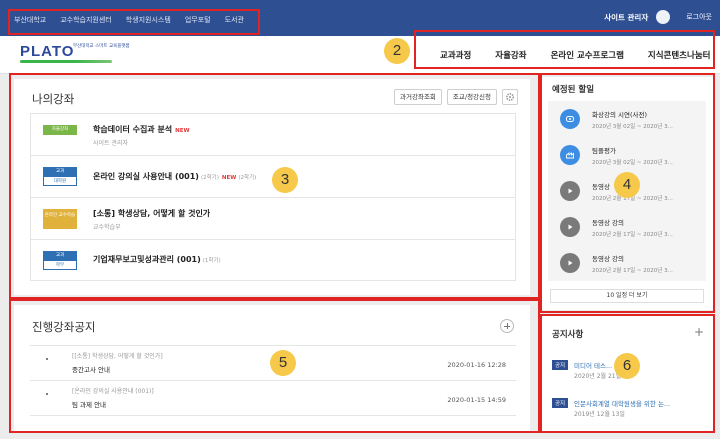  Describe the element at coordinates (627, 185) in the screenshot. I see `annotation-number-4: 4` at that location.